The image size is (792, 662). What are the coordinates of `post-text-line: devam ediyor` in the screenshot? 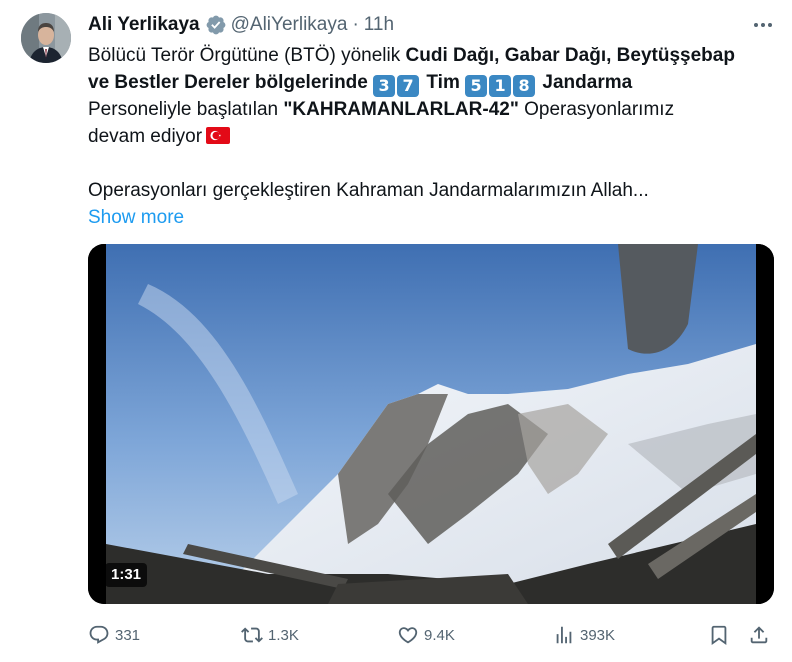 It's located at (433, 136).